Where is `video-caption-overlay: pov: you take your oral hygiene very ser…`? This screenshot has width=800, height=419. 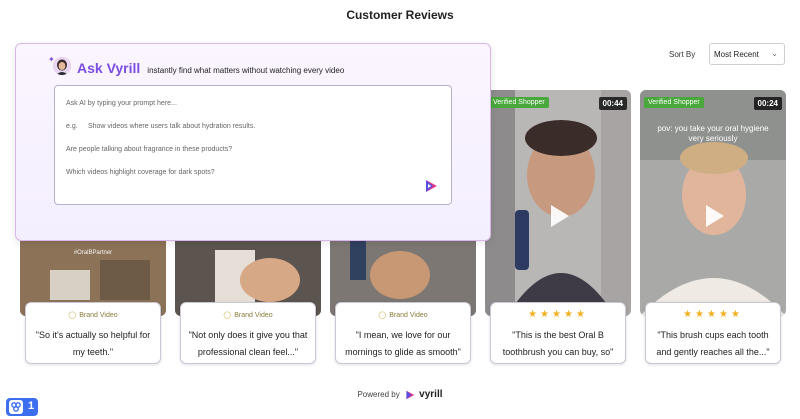
video-caption-overlay: pov: you take your oral hygiene very ser… is located at coordinates (713, 133).